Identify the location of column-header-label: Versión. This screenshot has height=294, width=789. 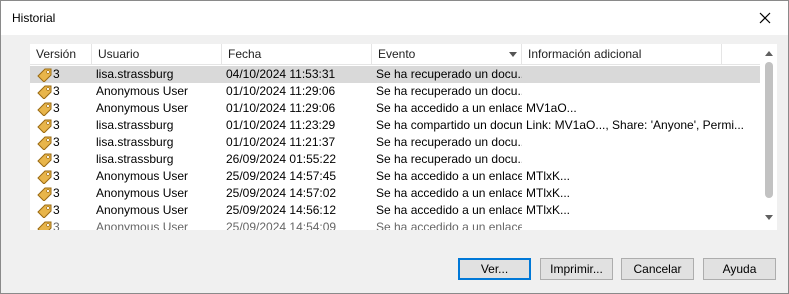
(56, 54).